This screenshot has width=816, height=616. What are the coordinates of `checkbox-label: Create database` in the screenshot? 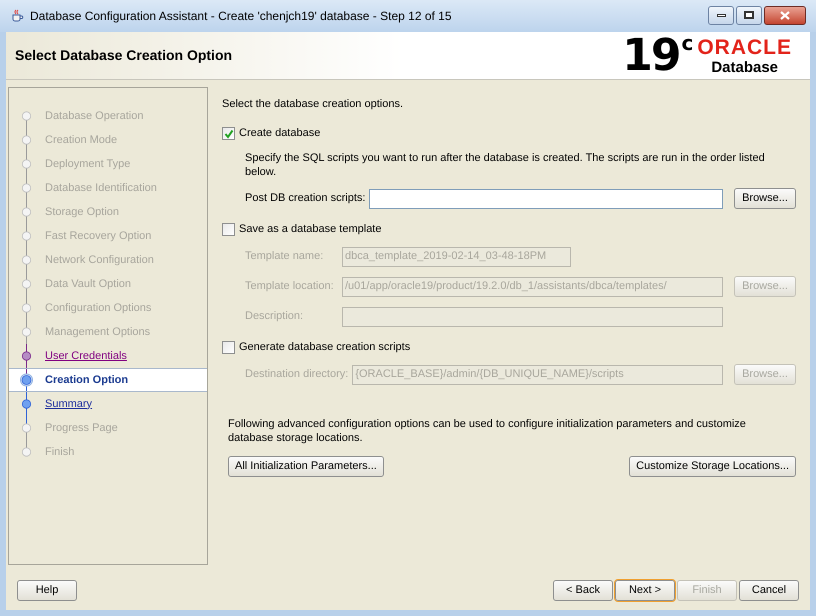 It's located at (279, 134).